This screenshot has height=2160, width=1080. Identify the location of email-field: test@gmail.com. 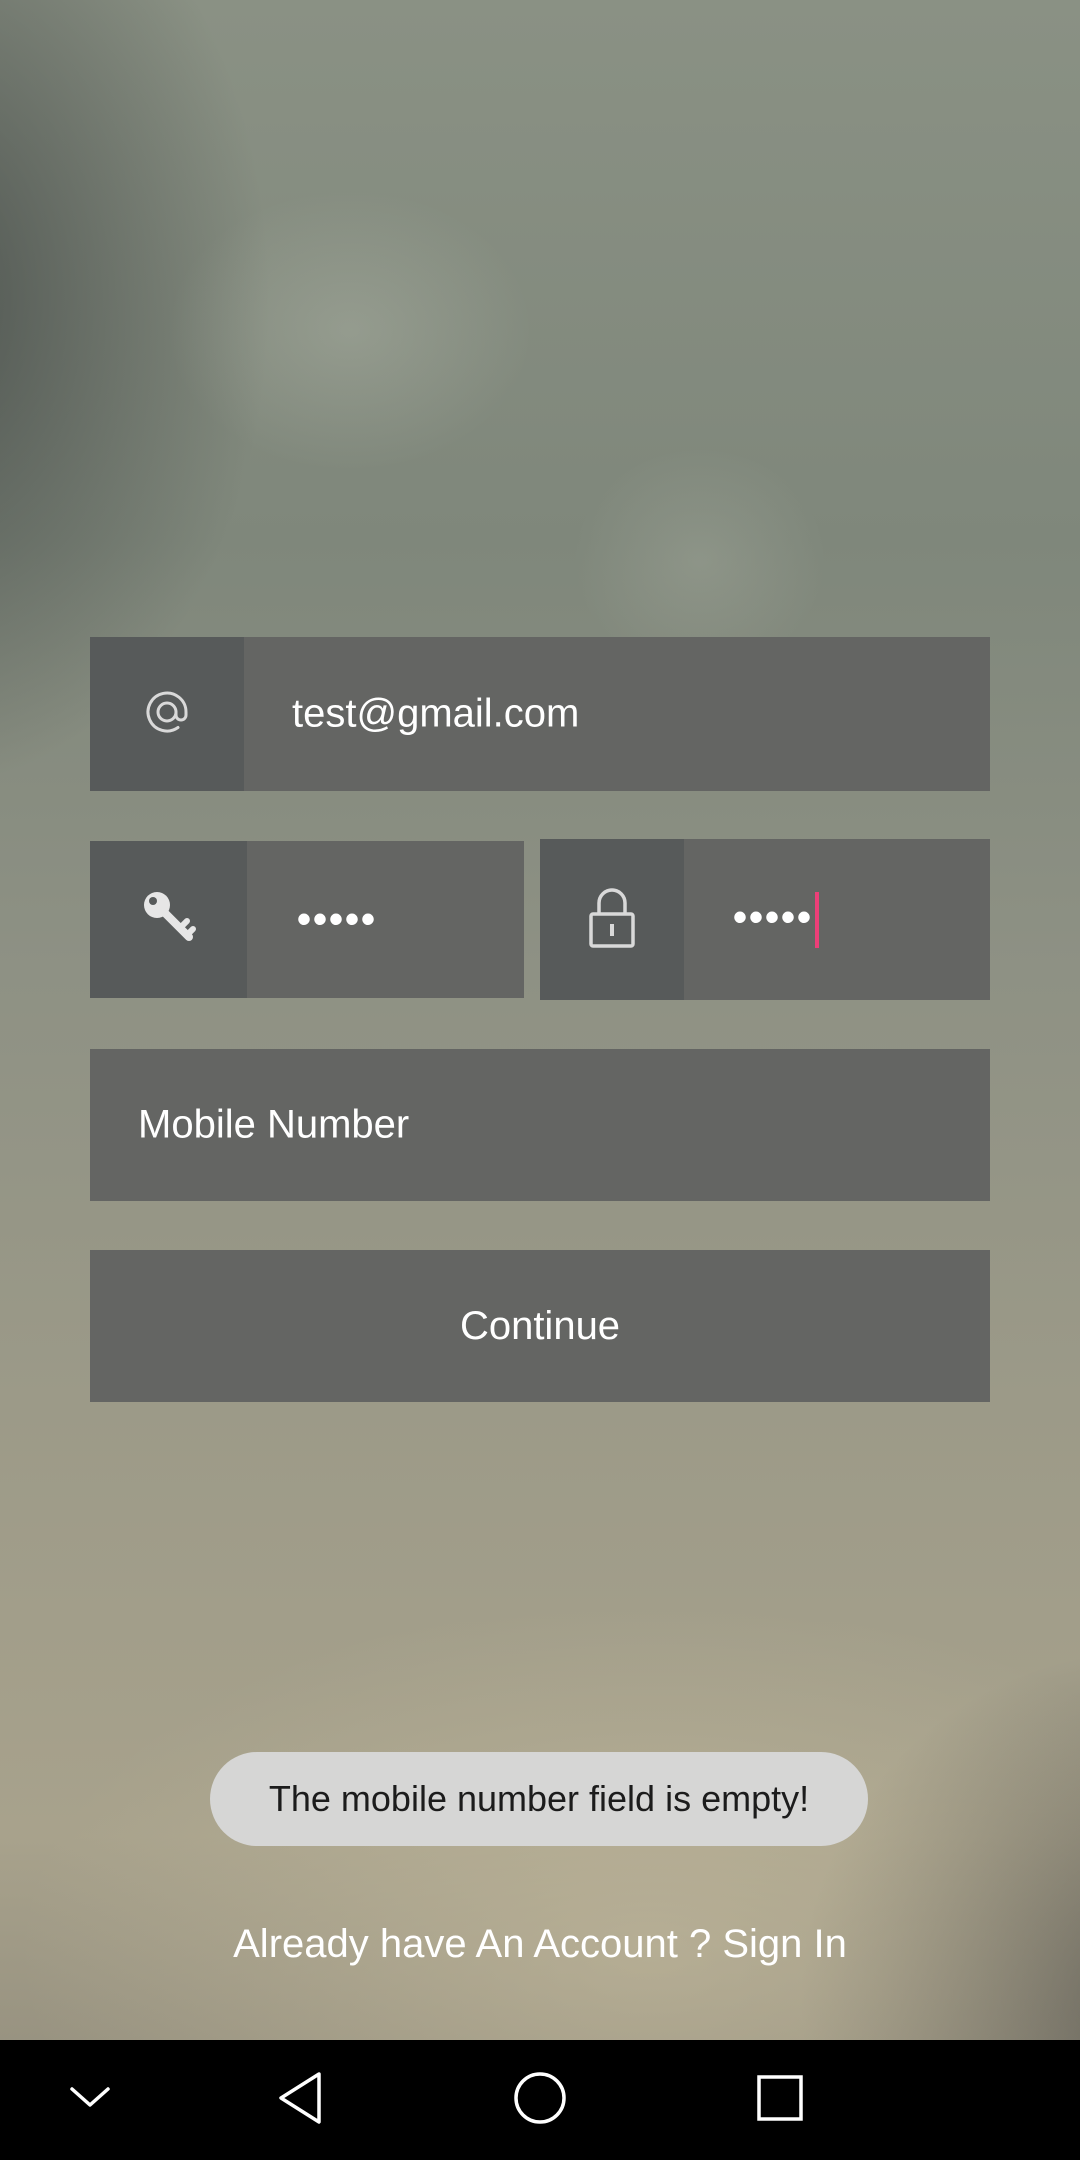
(540, 714).